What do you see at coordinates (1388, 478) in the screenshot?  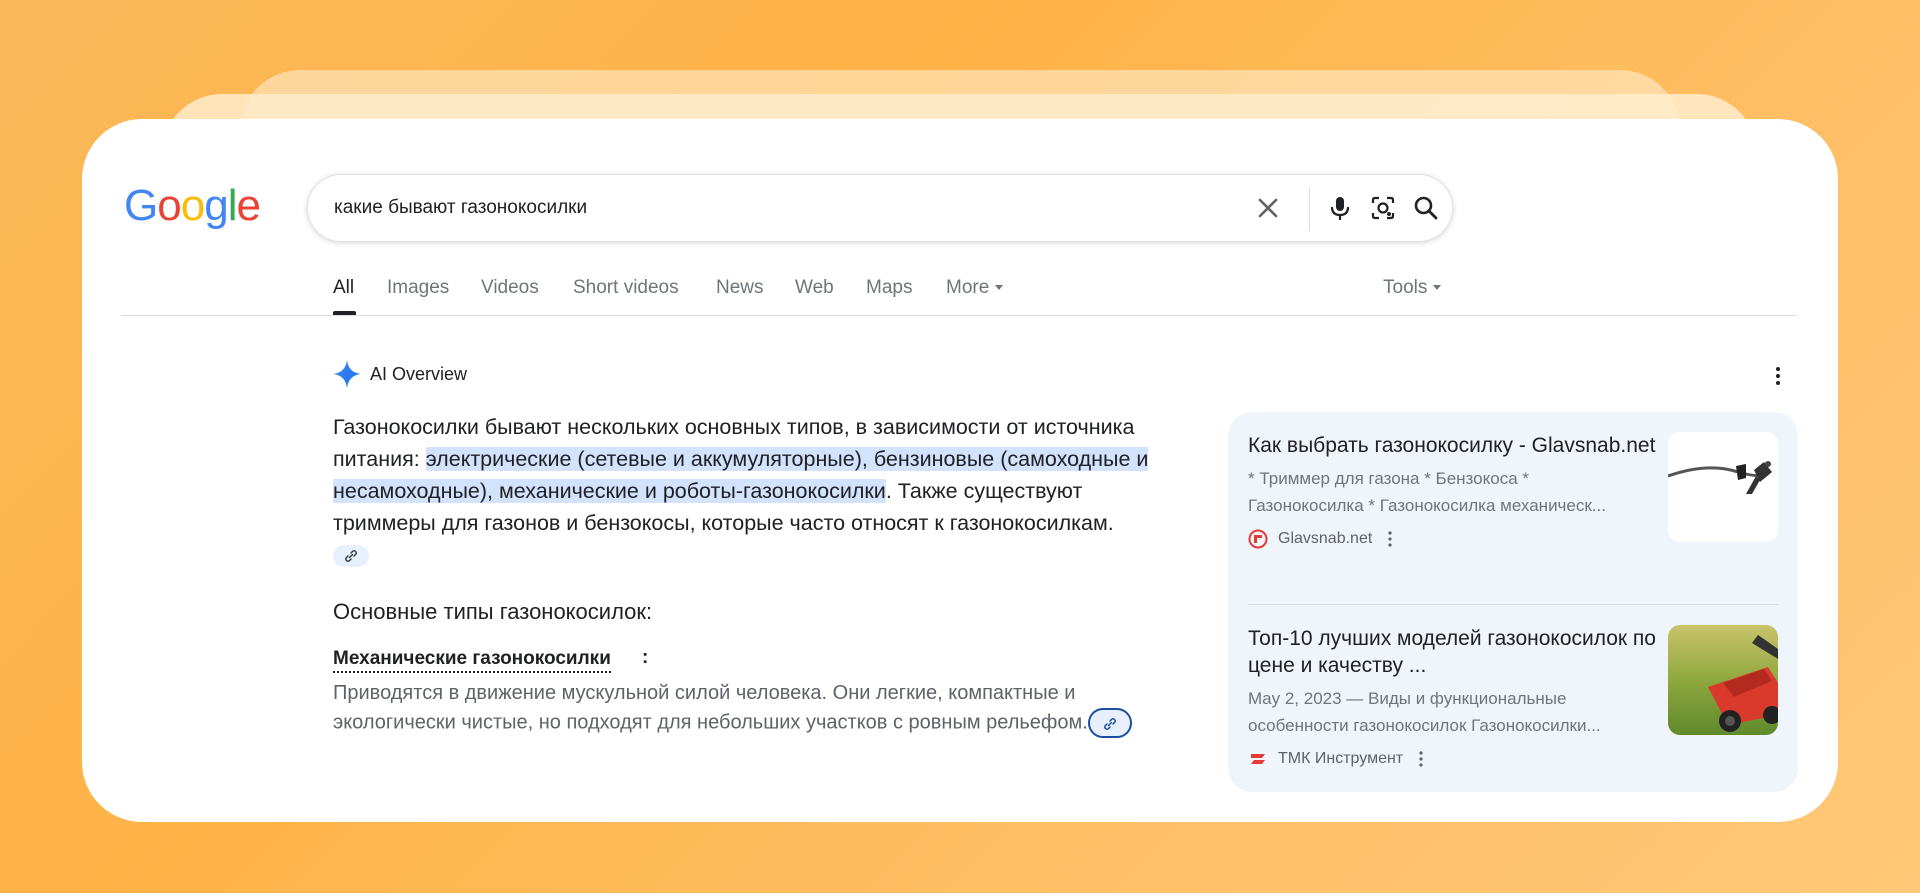 I see `snippet-line: * Триммер для газона * Бензокоса *` at bounding box center [1388, 478].